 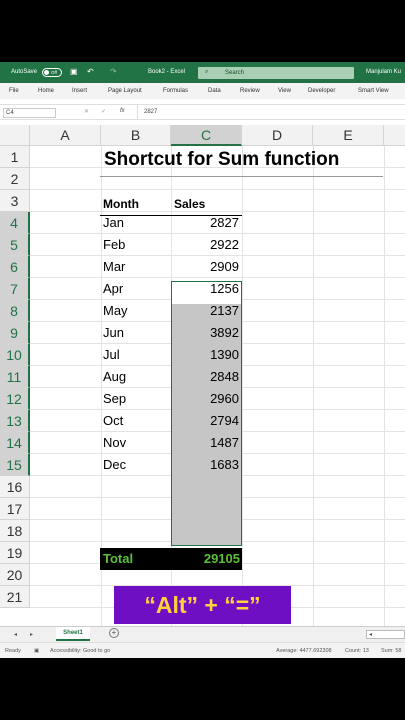 I want to click on sheet-tab-sheet1: Sheet1, so click(x=73, y=634).